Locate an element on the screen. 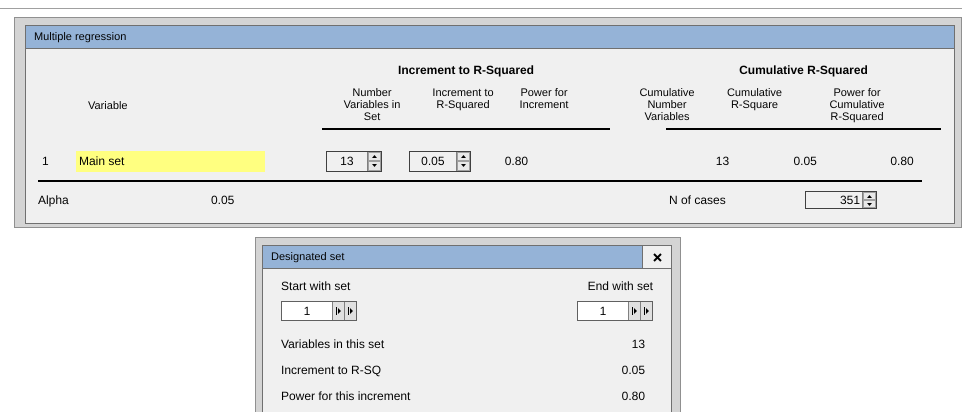 This screenshot has width=962, height=412. column-header: Cumulative Number Variables is located at coordinates (667, 105).